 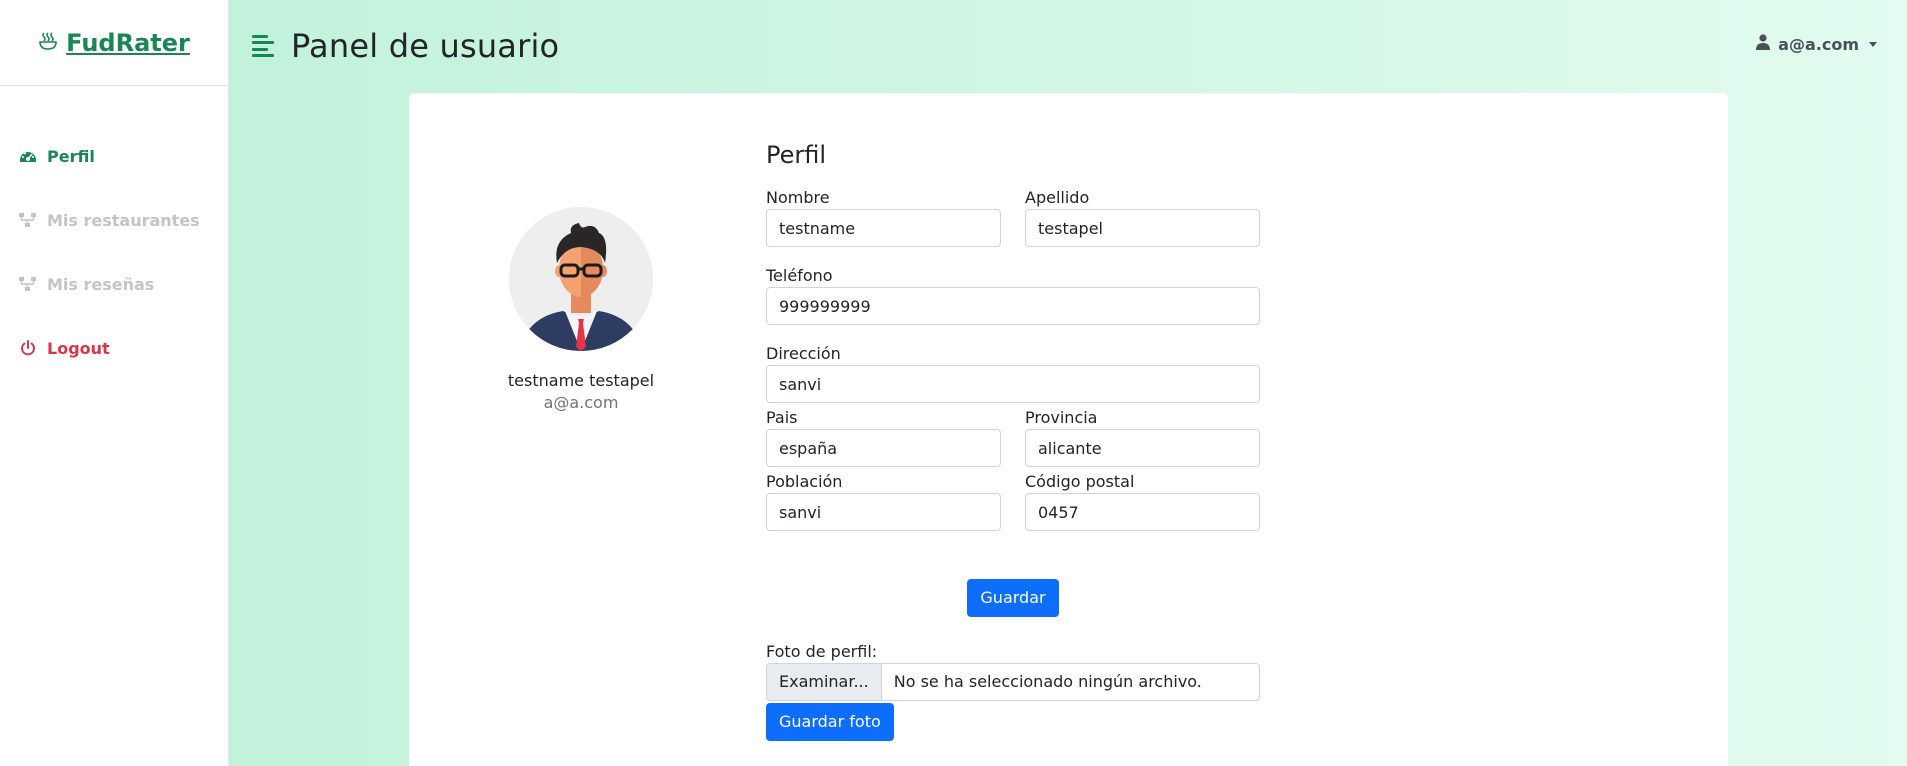 I want to click on direccion-field, so click(x=1013, y=384).